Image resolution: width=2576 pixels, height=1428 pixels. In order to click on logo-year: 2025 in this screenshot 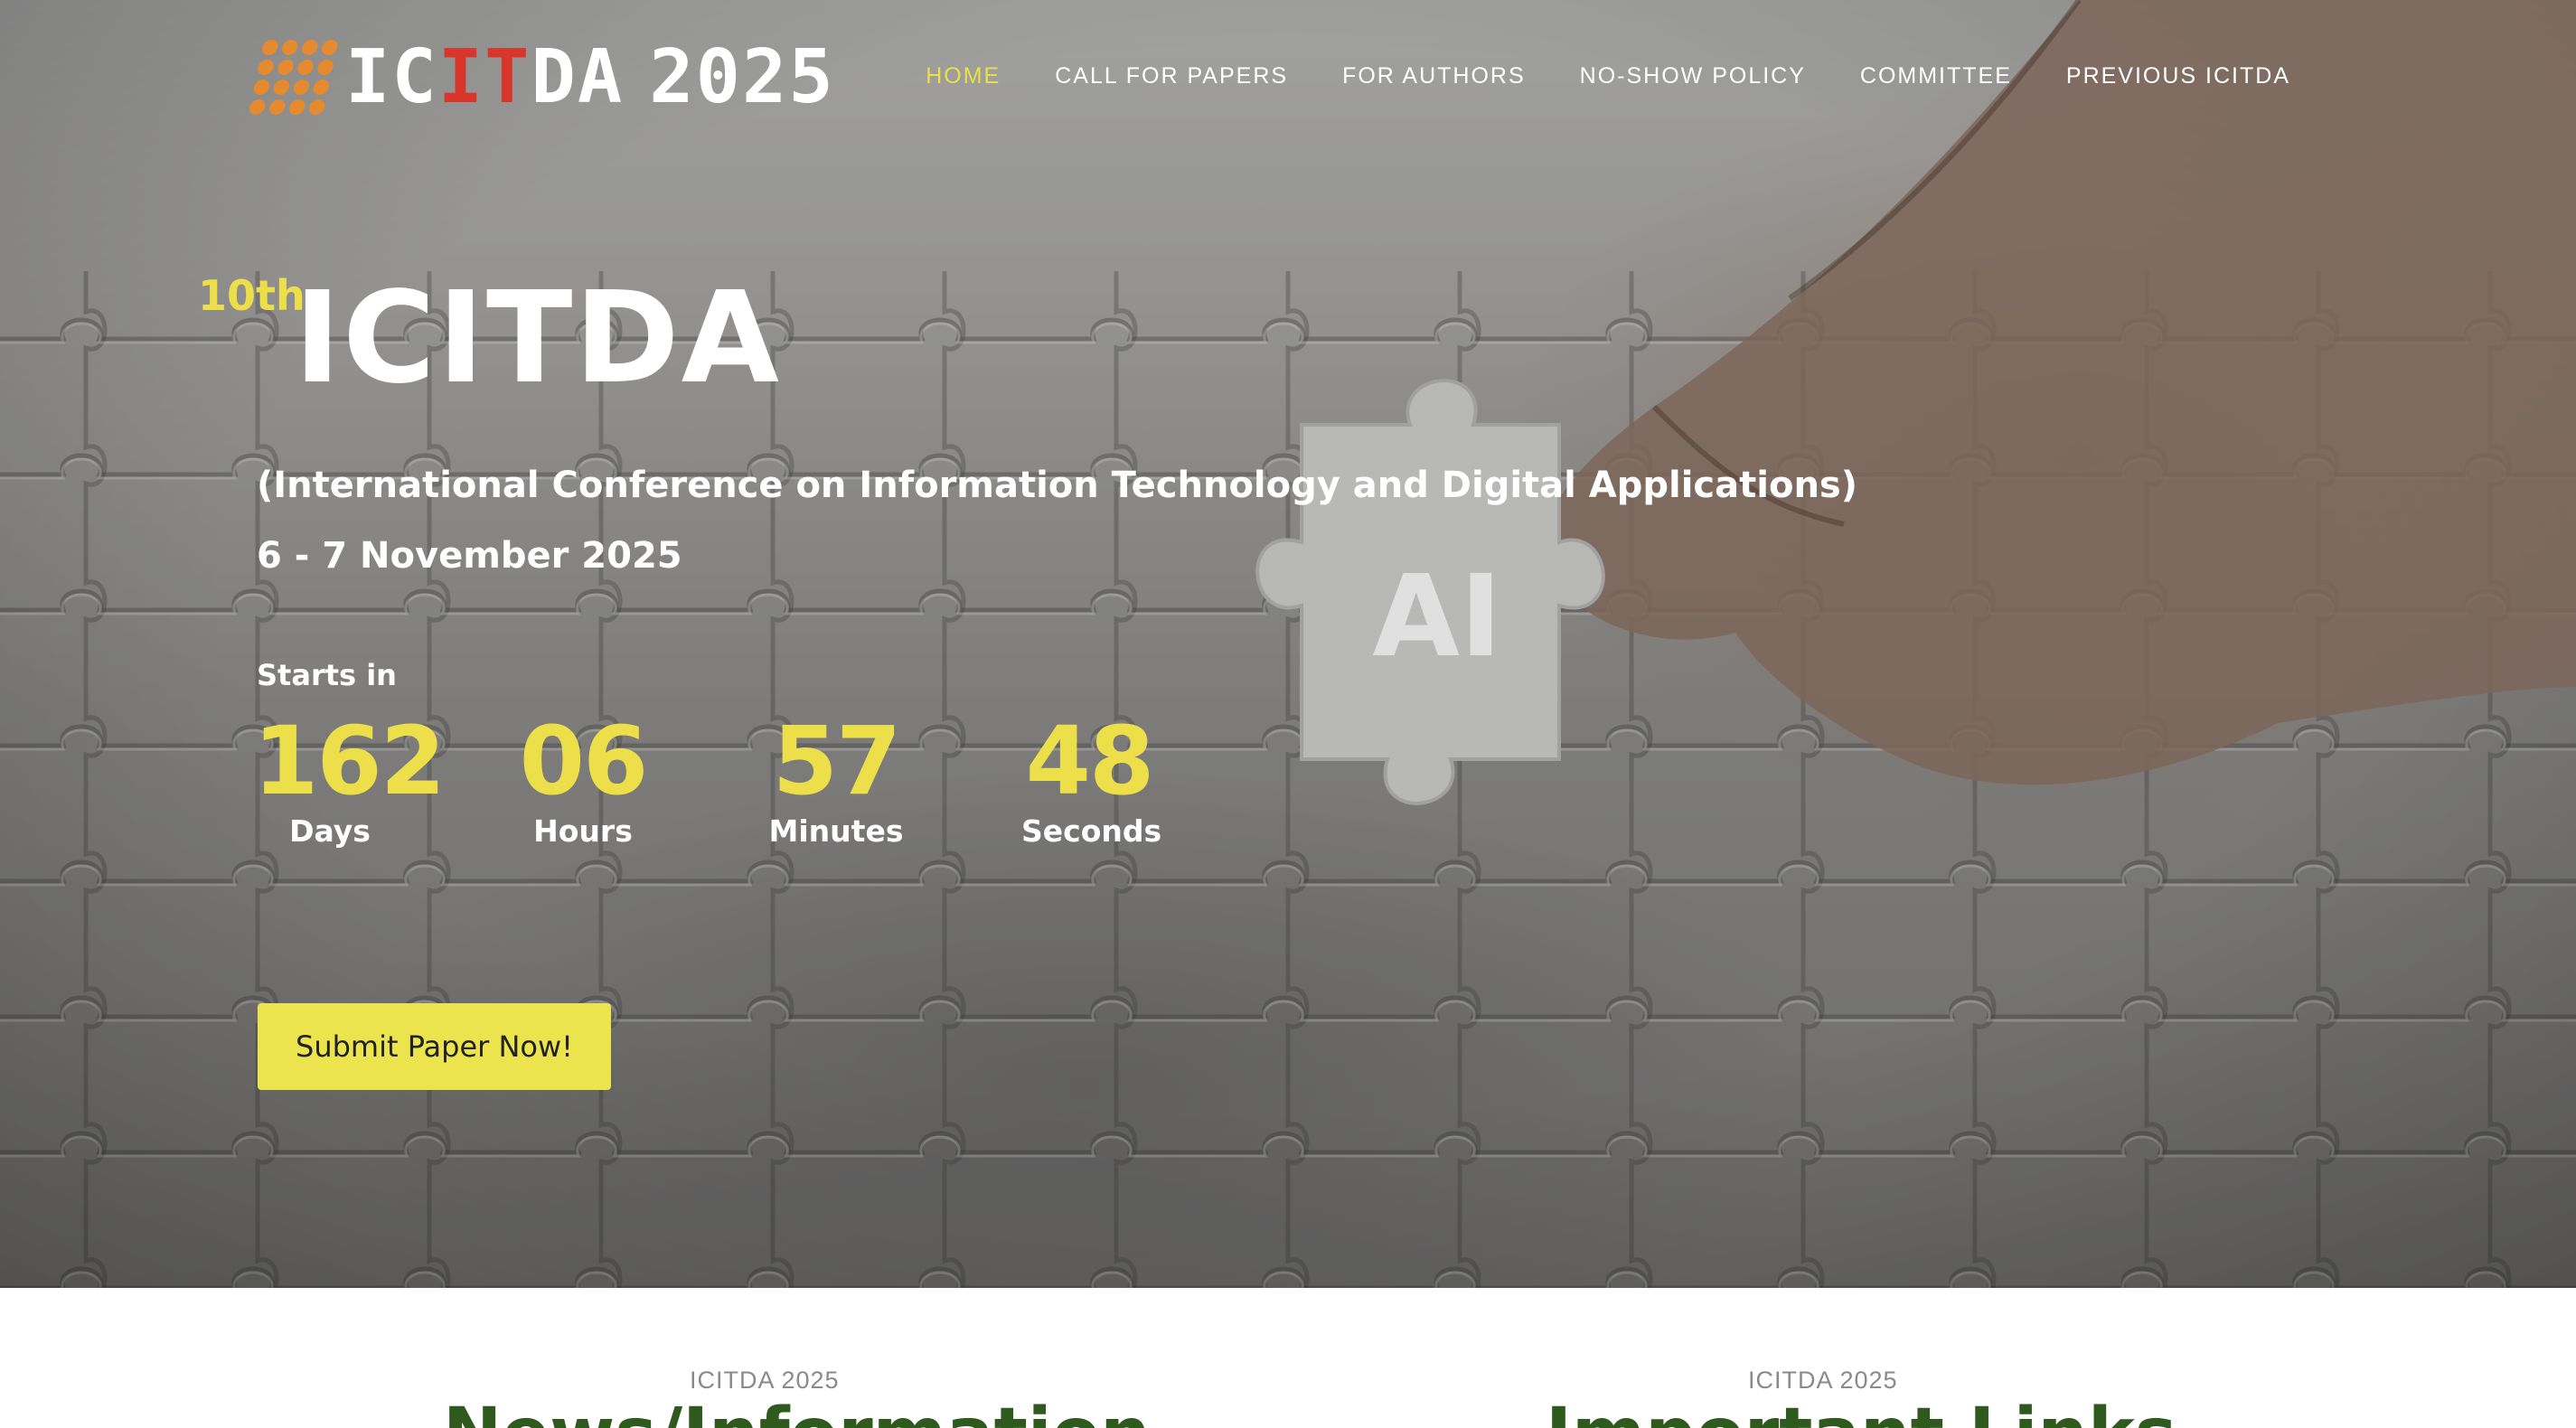, I will do `click(742, 77)`.